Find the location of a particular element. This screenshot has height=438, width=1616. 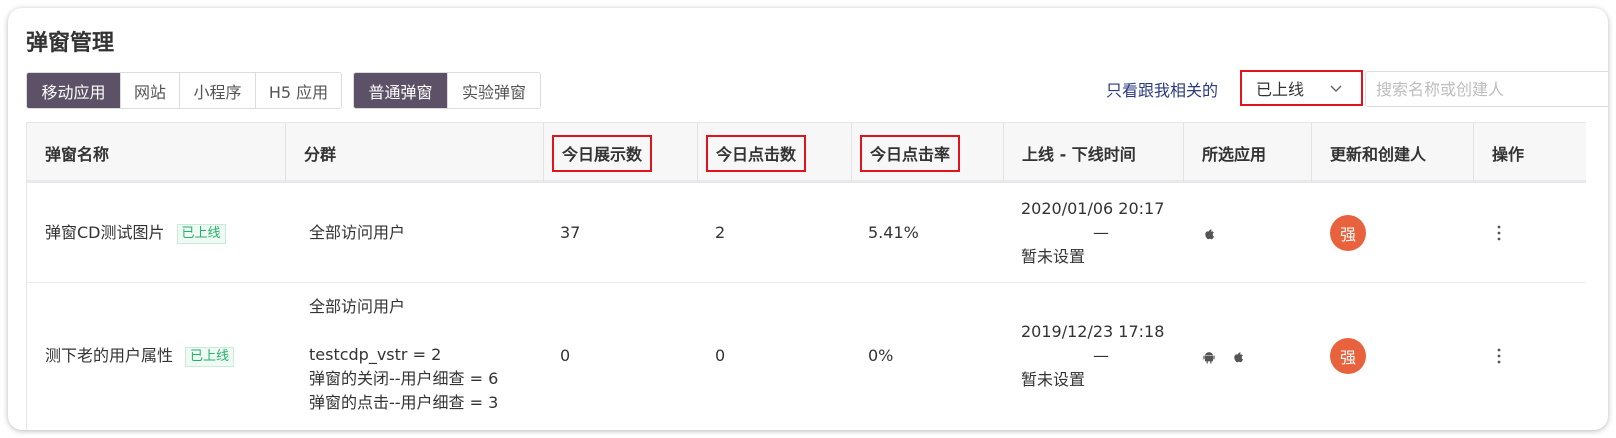

popup-name: 测下老的用户属性 is located at coordinates (109, 355).